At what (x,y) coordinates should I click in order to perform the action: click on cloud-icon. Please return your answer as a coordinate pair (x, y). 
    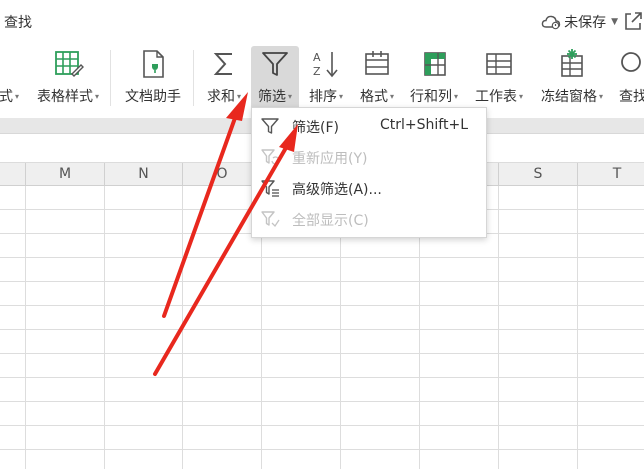
    Looking at the image, I should click on (551, 22).